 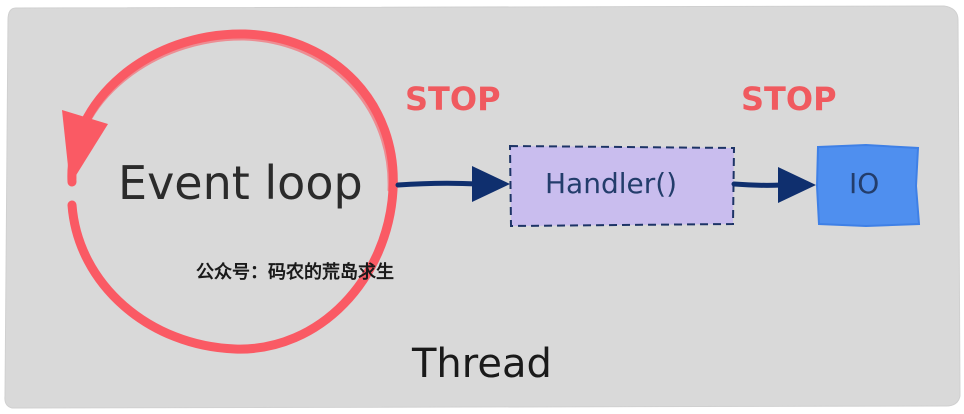 What do you see at coordinates (295, 272) in the screenshot?
I see `watermark-text: 公众号：码农的荒岛求生` at bounding box center [295, 272].